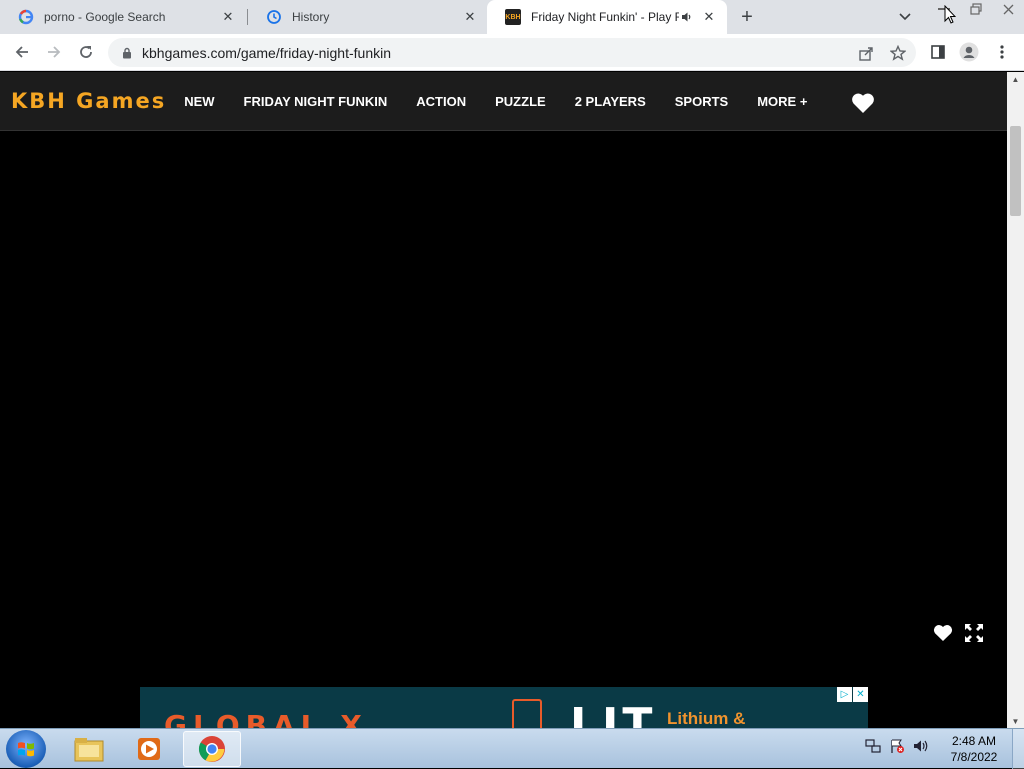 The image size is (1024, 769). What do you see at coordinates (105, 17) in the screenshot?
I see `tab-title: porno - Google Search` at bounding box center [105, 17].